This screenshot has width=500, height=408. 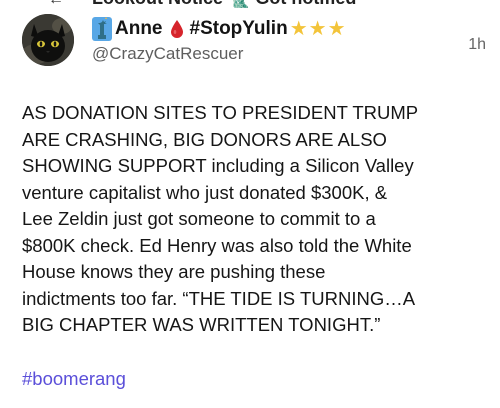 What do you see at coordinates (289, 55) in the screenshot?
I see `user-handle: @CrazyCatRescuer` at bounding box center [289, 55].